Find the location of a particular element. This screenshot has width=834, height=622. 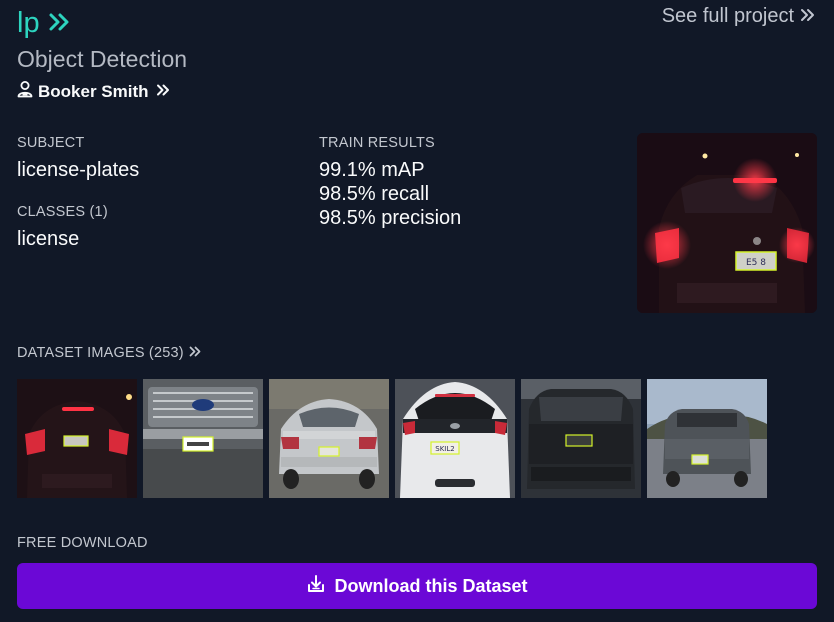

project-title-link: lp is located at coordinates (43, 23).